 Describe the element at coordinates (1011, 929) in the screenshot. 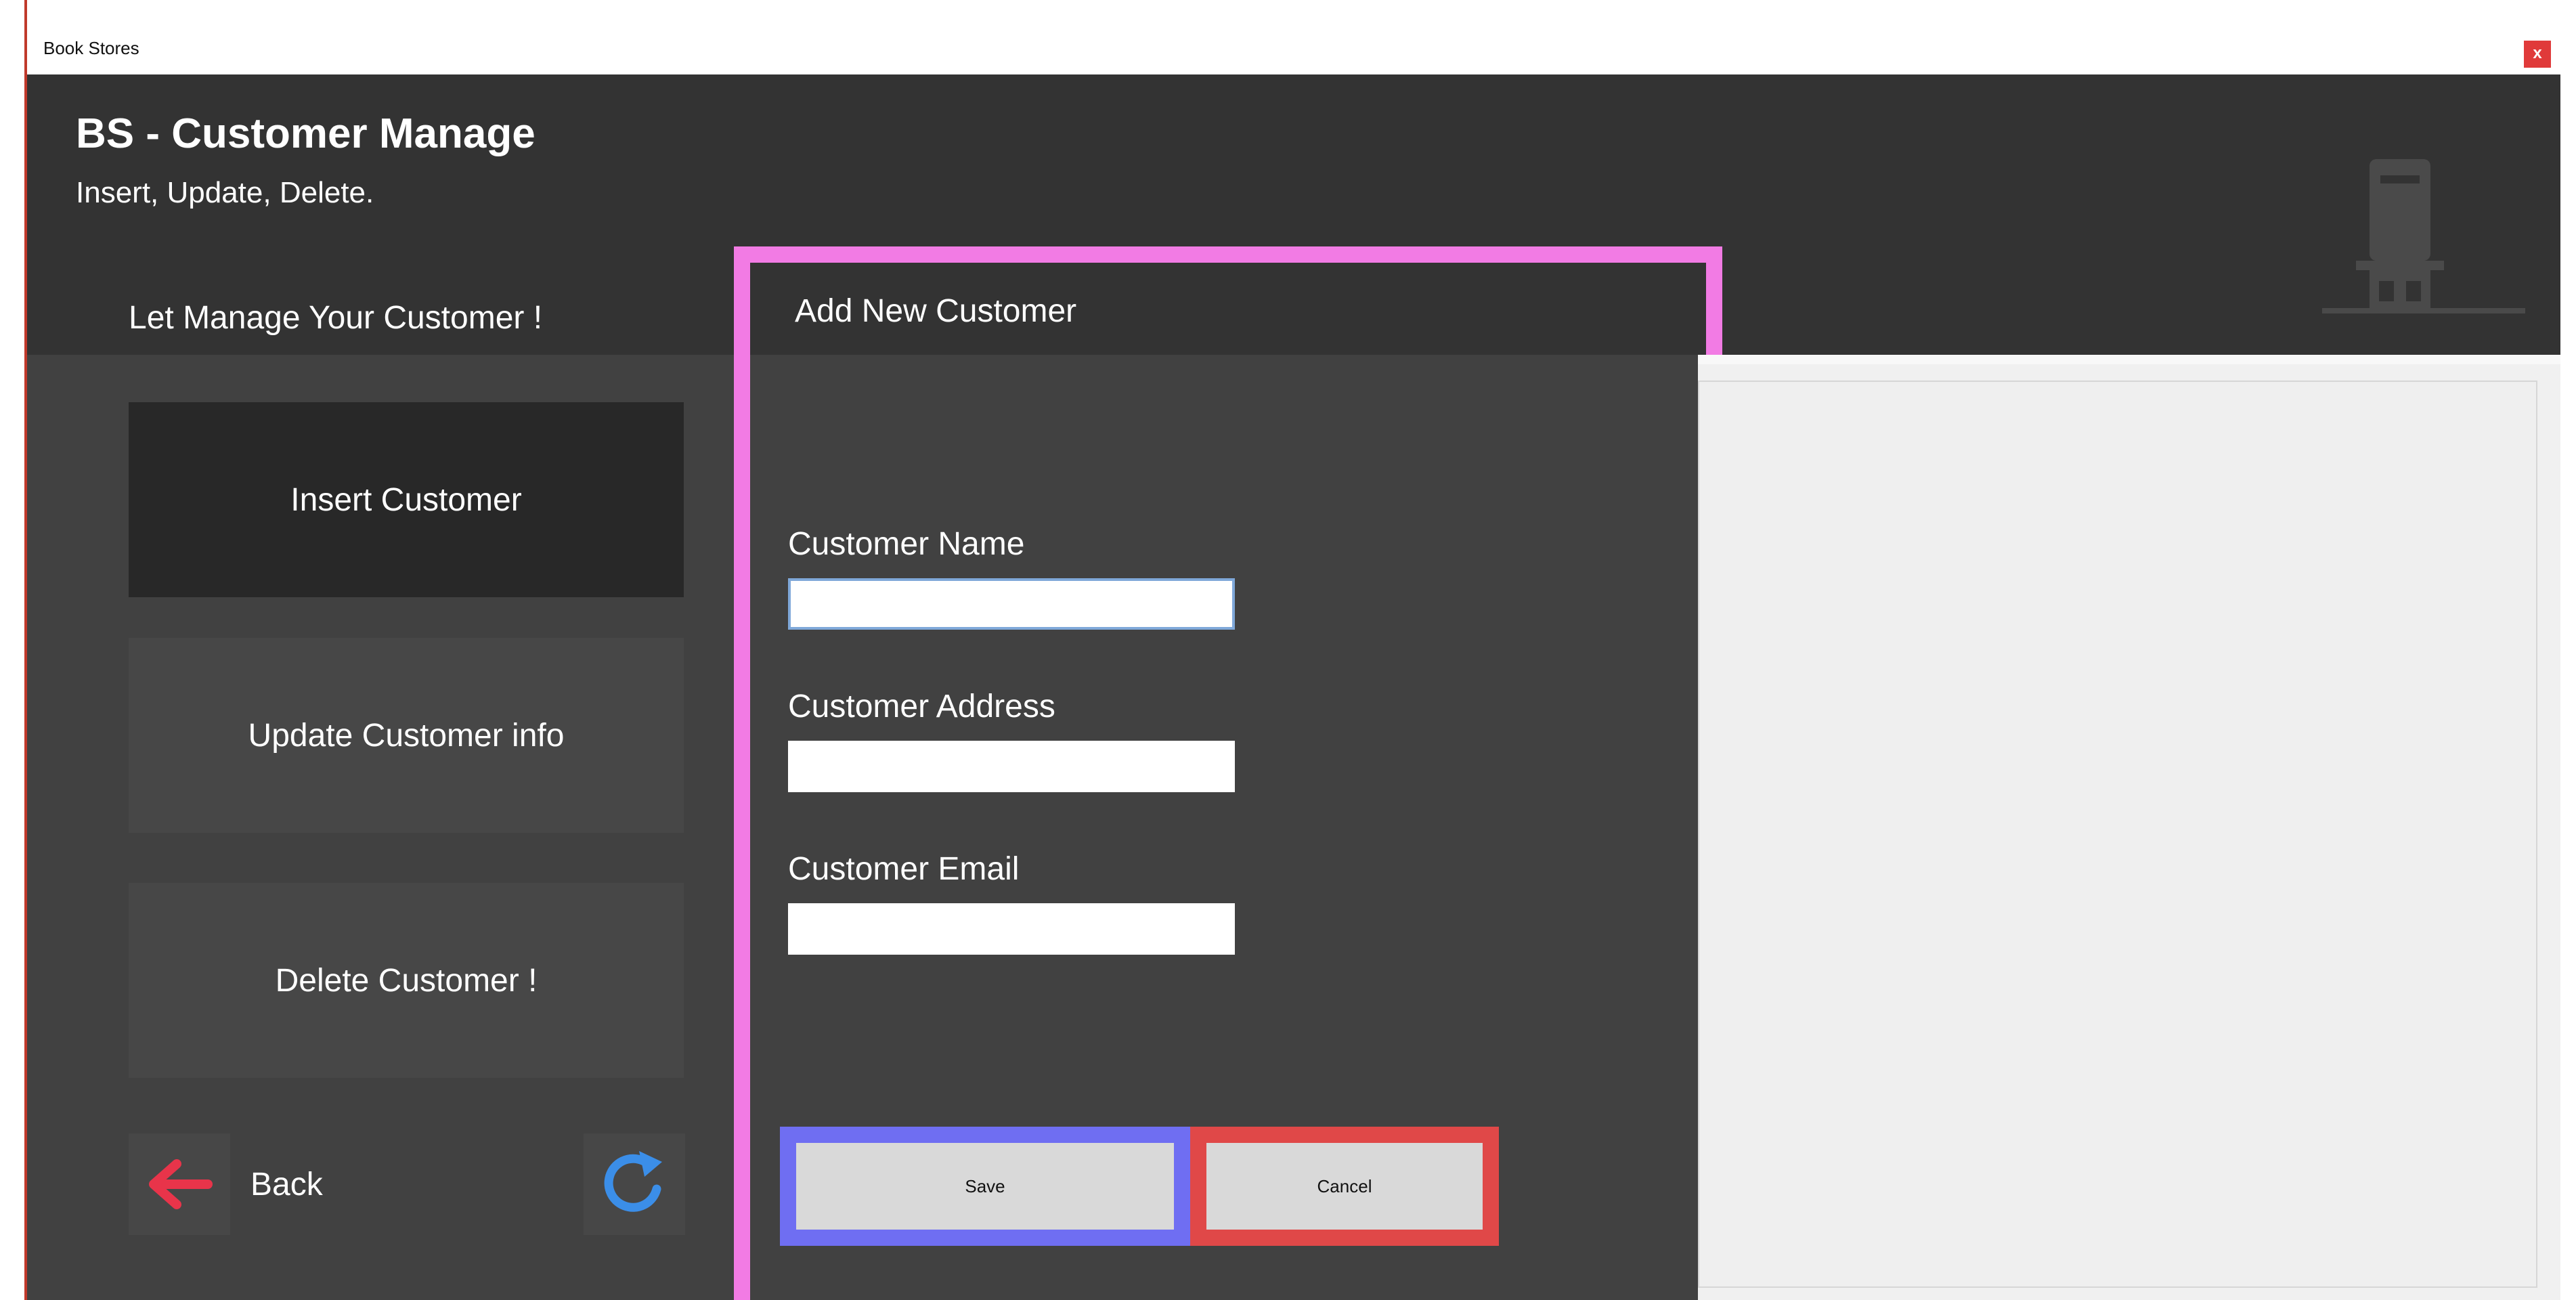

I see `customer-email-input` at that location.